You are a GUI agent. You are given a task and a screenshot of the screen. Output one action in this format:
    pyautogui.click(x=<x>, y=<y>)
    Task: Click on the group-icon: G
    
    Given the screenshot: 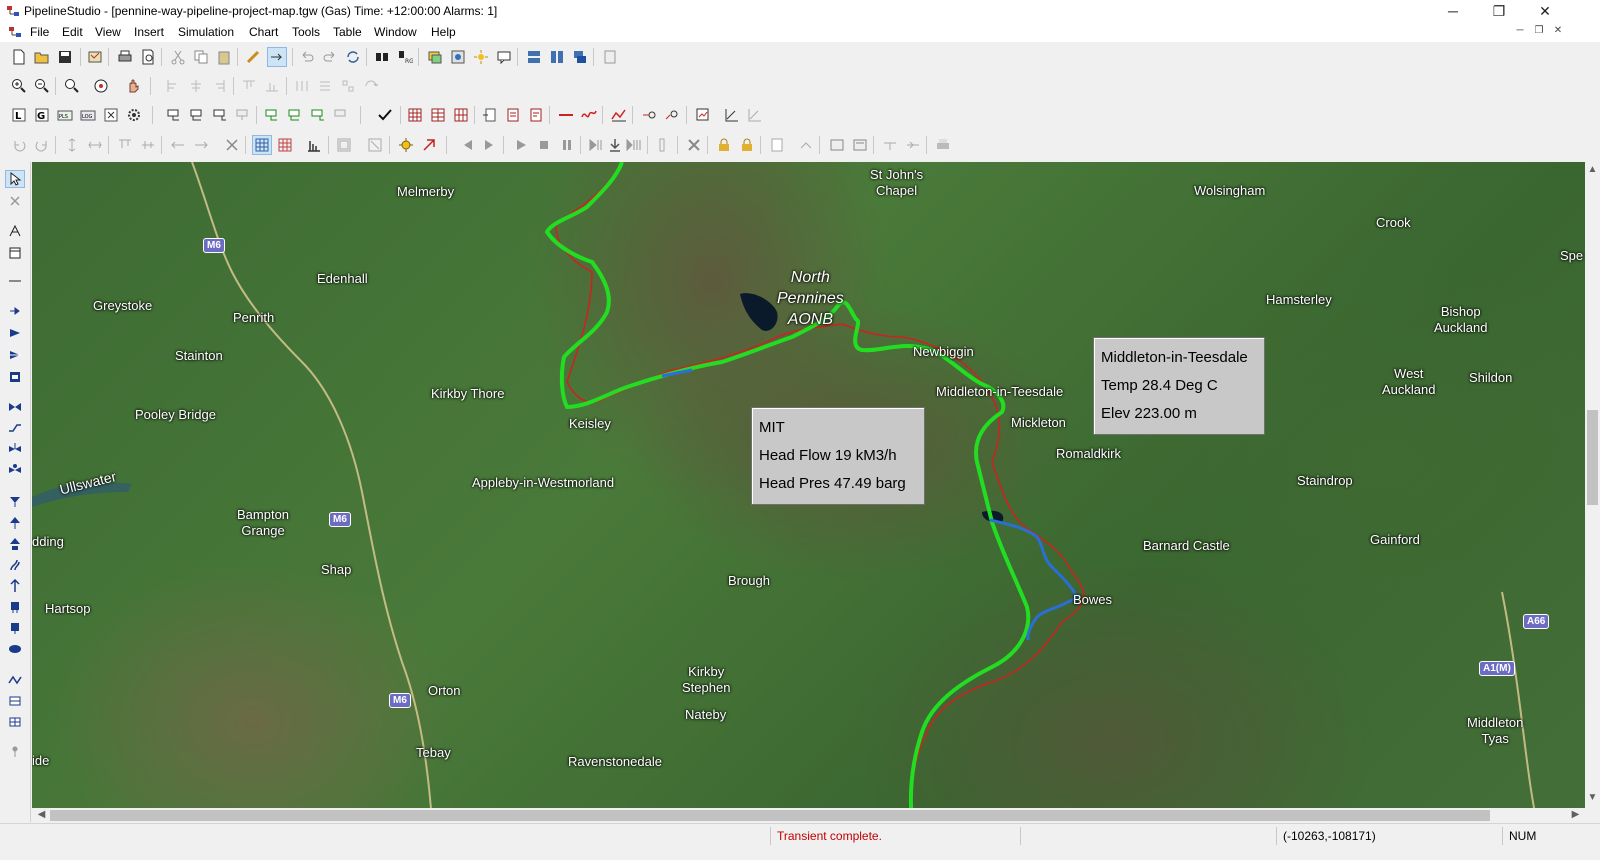 What is the action you would take?
    pyautogui.click(x=42, y=115)
    